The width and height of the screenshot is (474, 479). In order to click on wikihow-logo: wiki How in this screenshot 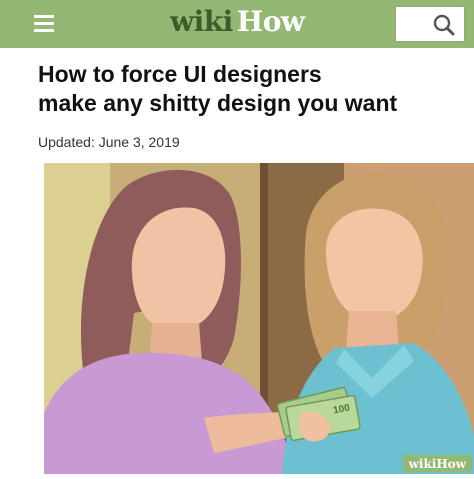, I will do `click(237, 24)`.